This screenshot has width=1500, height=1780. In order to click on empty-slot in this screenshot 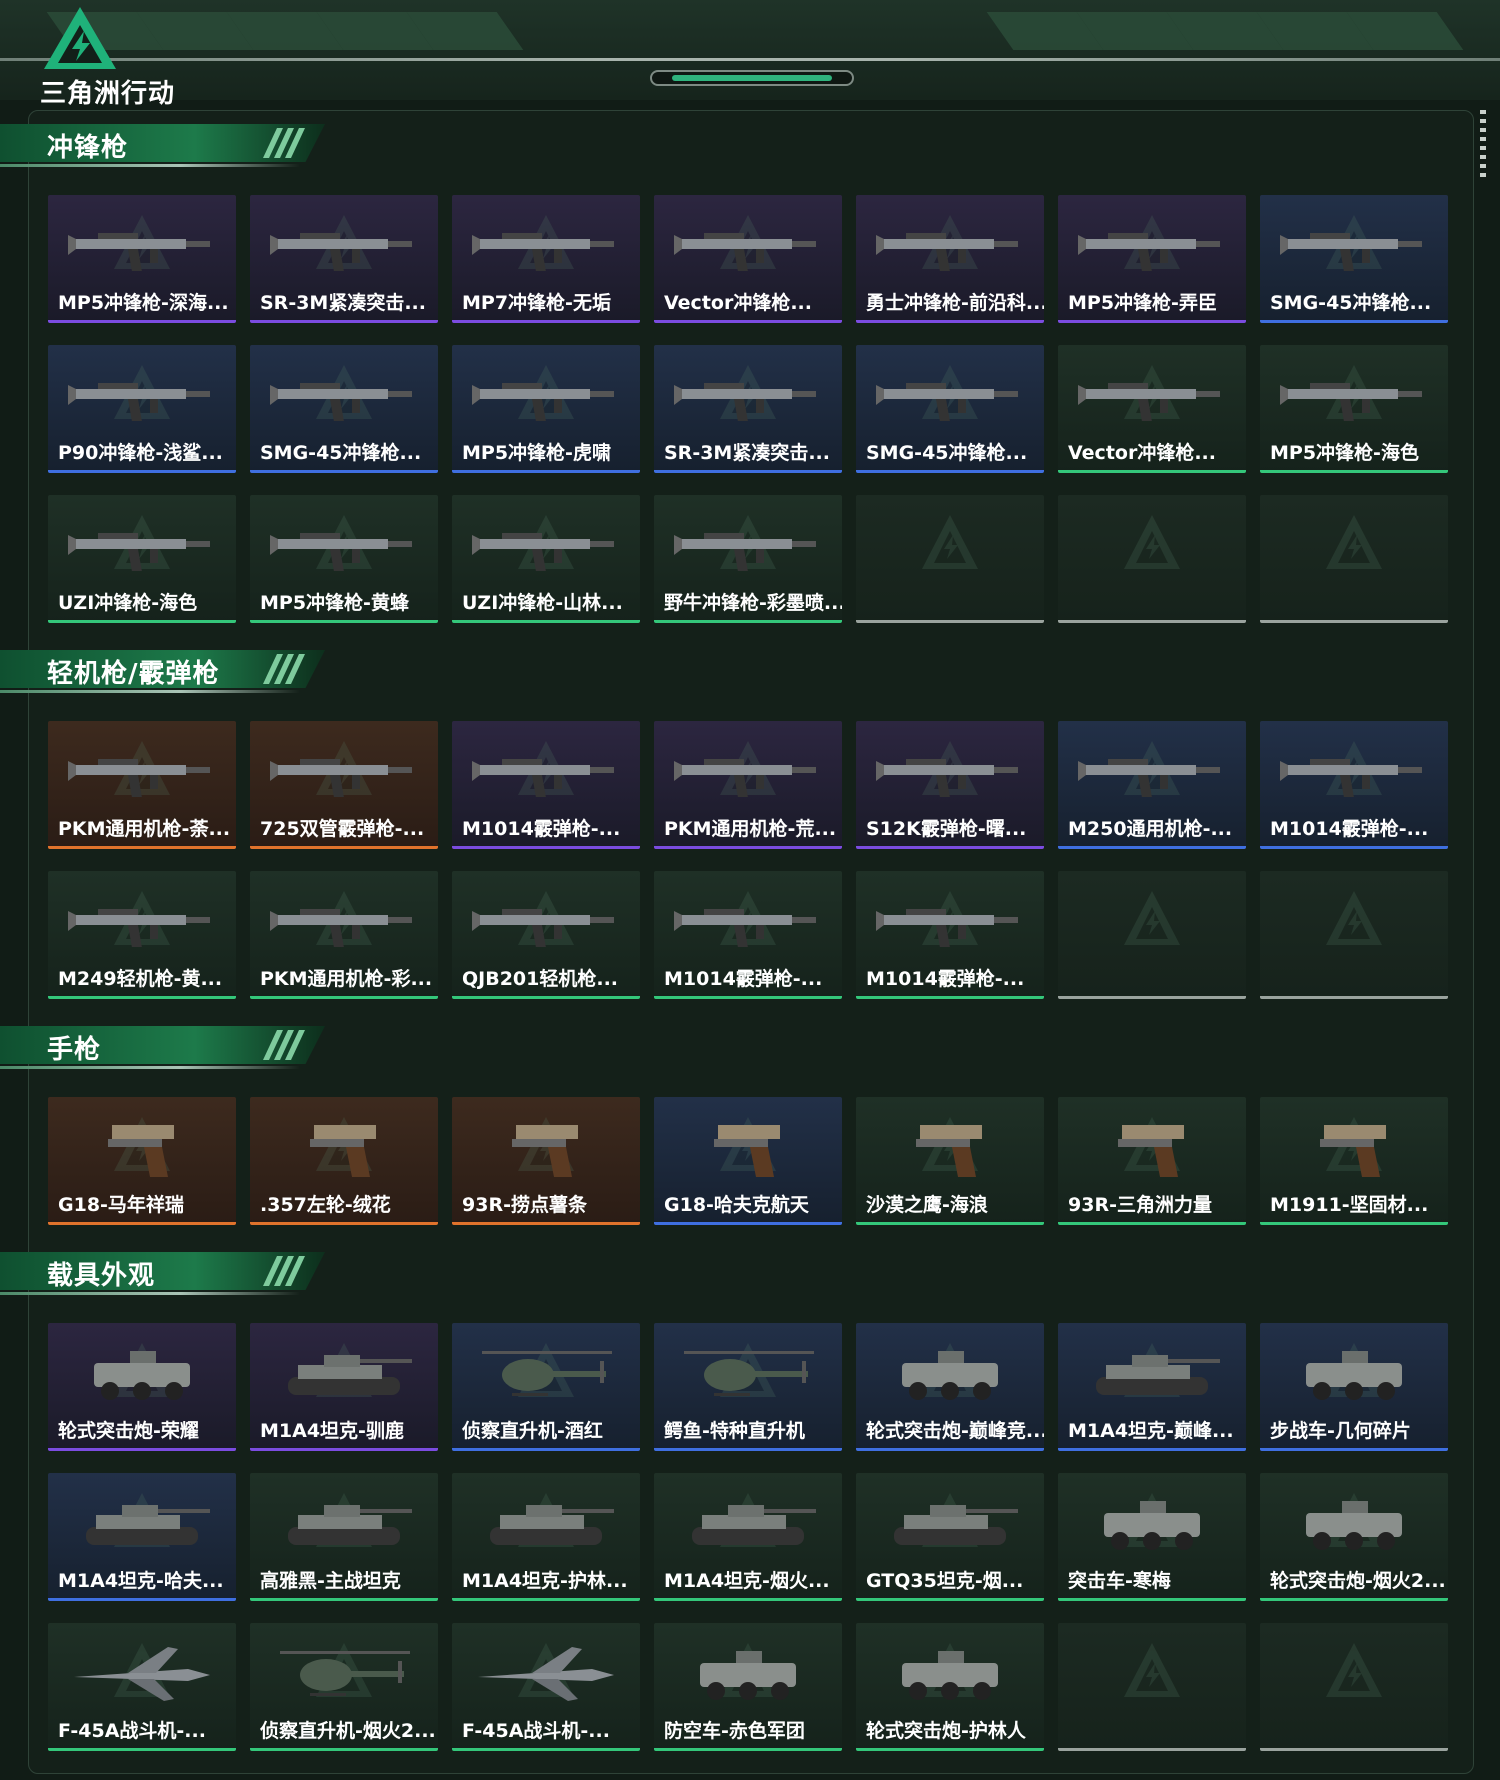, I will do `click(1354, 559)`.